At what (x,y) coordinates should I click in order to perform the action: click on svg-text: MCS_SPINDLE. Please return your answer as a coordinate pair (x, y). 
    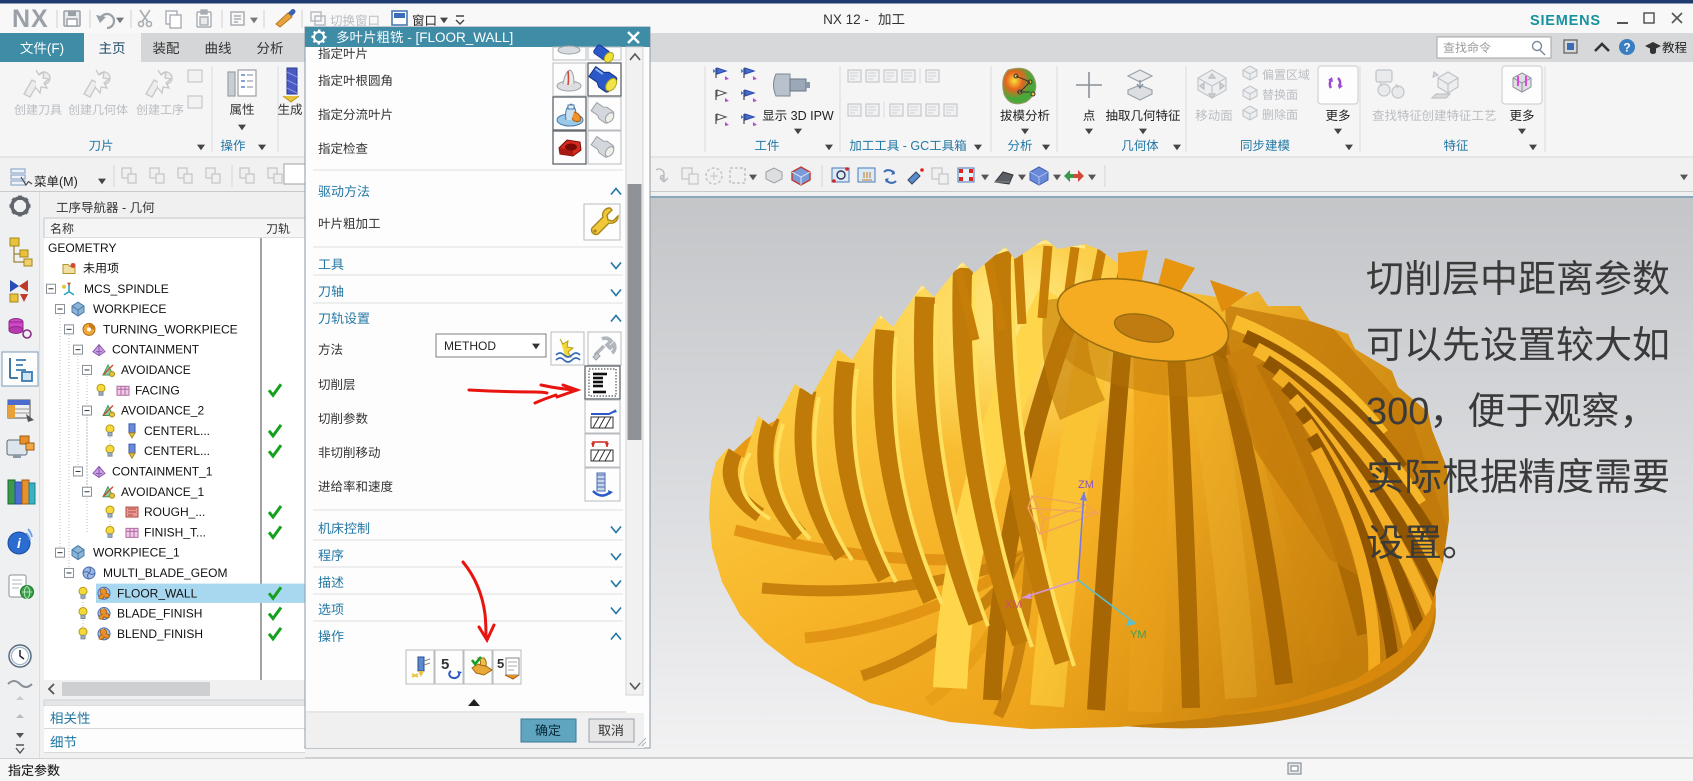
    Looking at the image, I should click on (126, 289).